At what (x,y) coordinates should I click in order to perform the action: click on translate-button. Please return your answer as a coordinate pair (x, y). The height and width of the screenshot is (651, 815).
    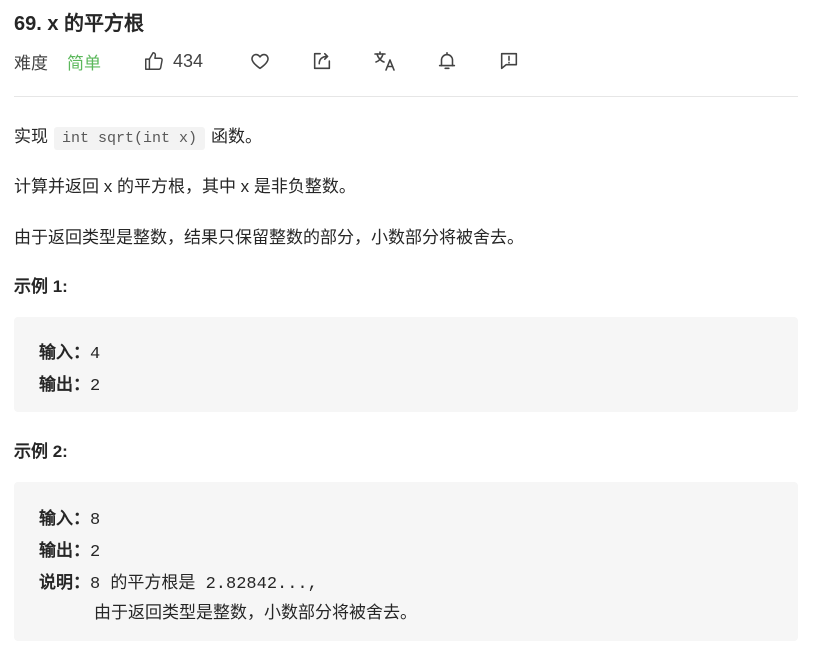
    Looking at the image, I should click on (385, 61).